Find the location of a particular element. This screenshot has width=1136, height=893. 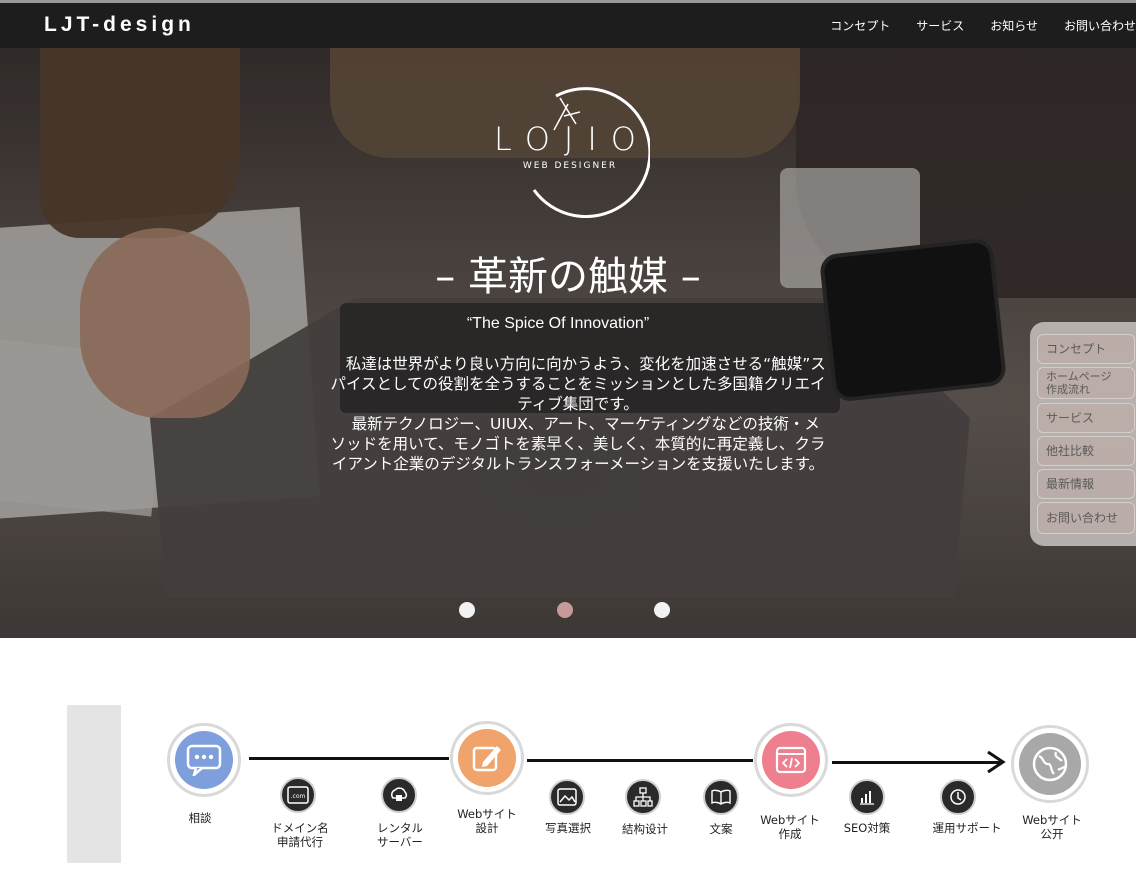

step-label: ドメイン名 申請代行 is located at coordinates (300, 835).